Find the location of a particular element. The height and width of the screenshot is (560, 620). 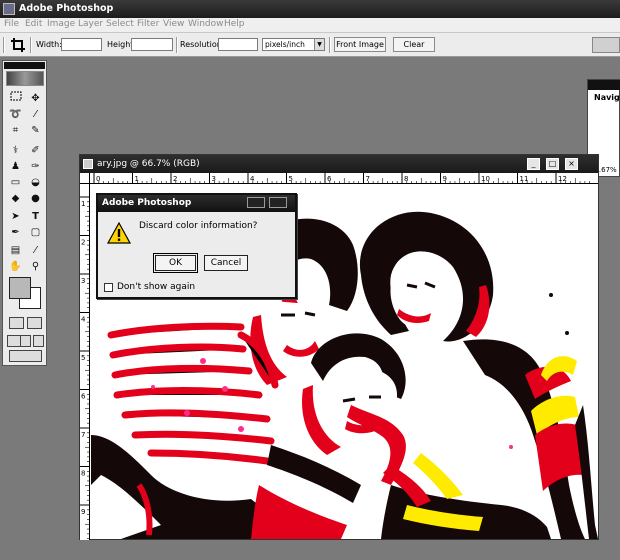

navigator-title-bar is located at coordinates (604, 85).